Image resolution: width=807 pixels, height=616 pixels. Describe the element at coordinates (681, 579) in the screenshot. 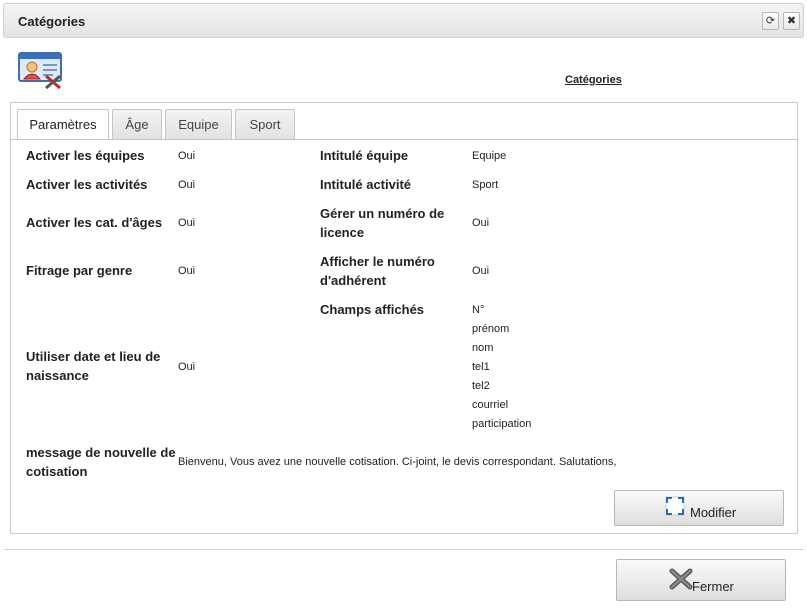

I see `close-x-icon` at that location.